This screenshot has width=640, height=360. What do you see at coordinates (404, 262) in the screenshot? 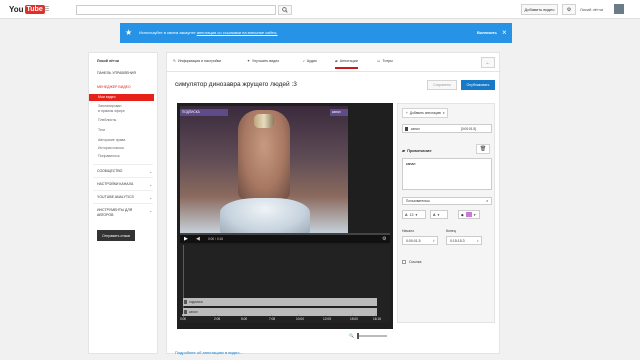
I see `checkbox` at bounding box center [404, 262].